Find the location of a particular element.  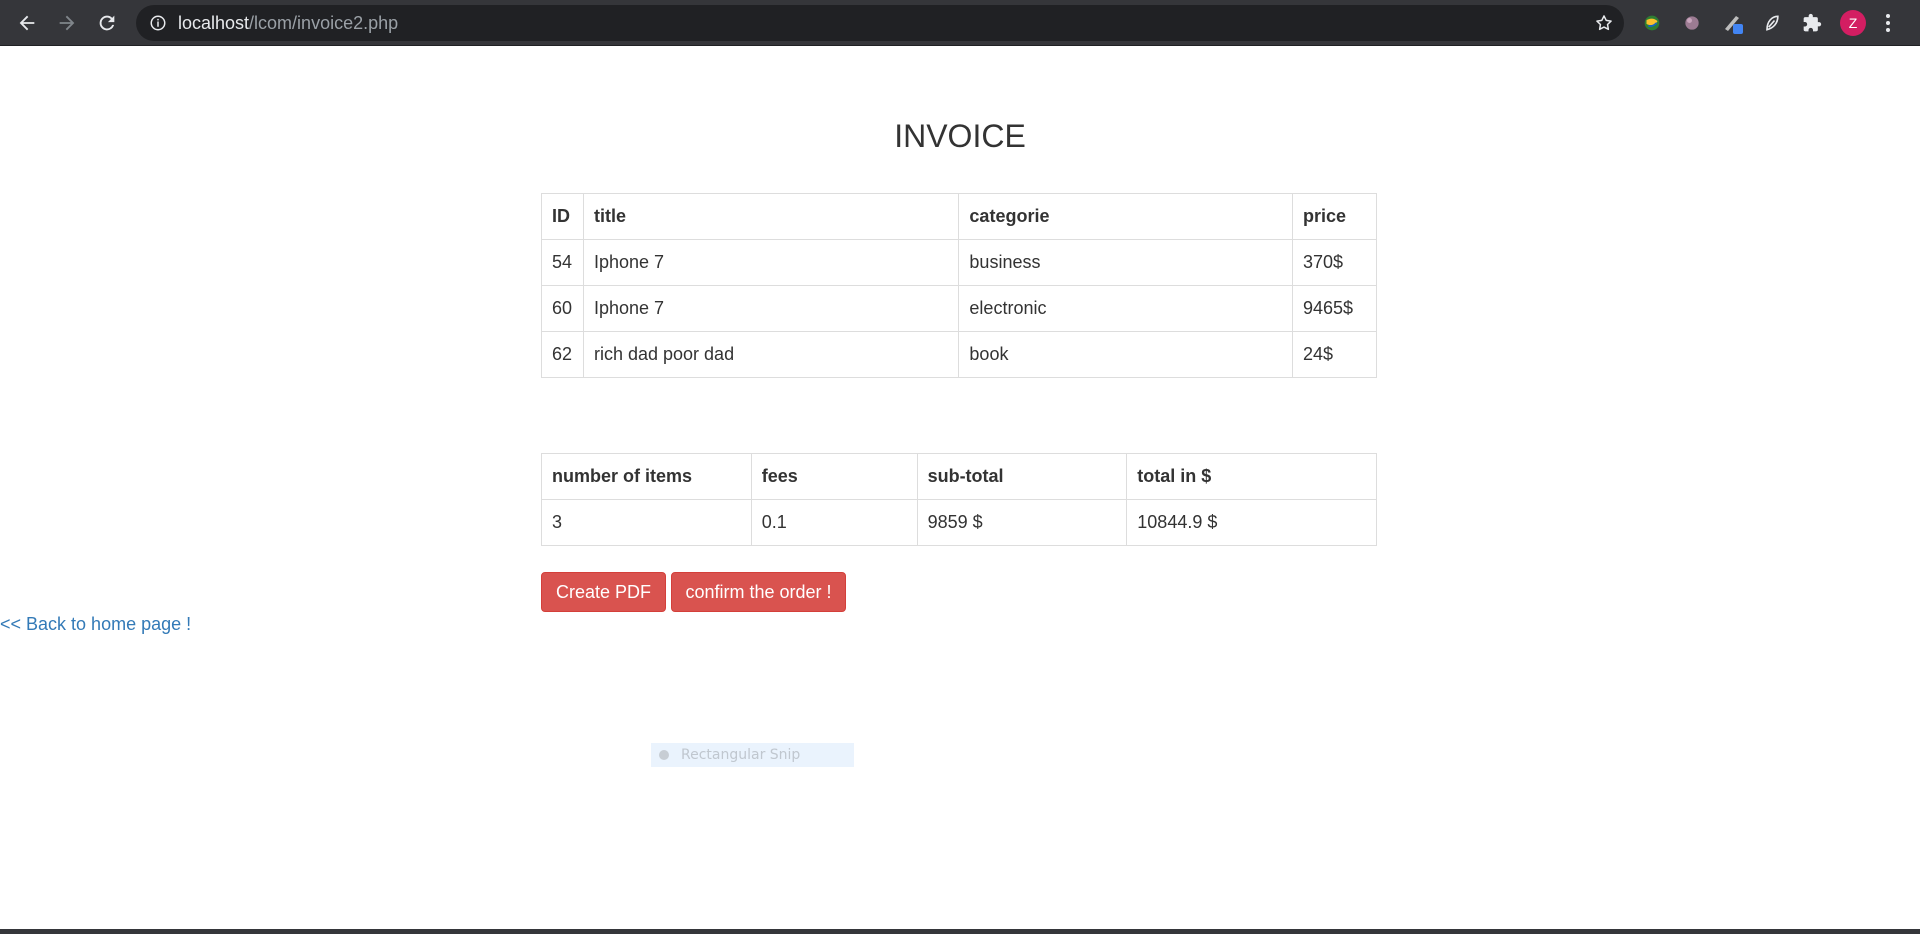

extension-leaf-icon is located at coordinates (1772, 23).